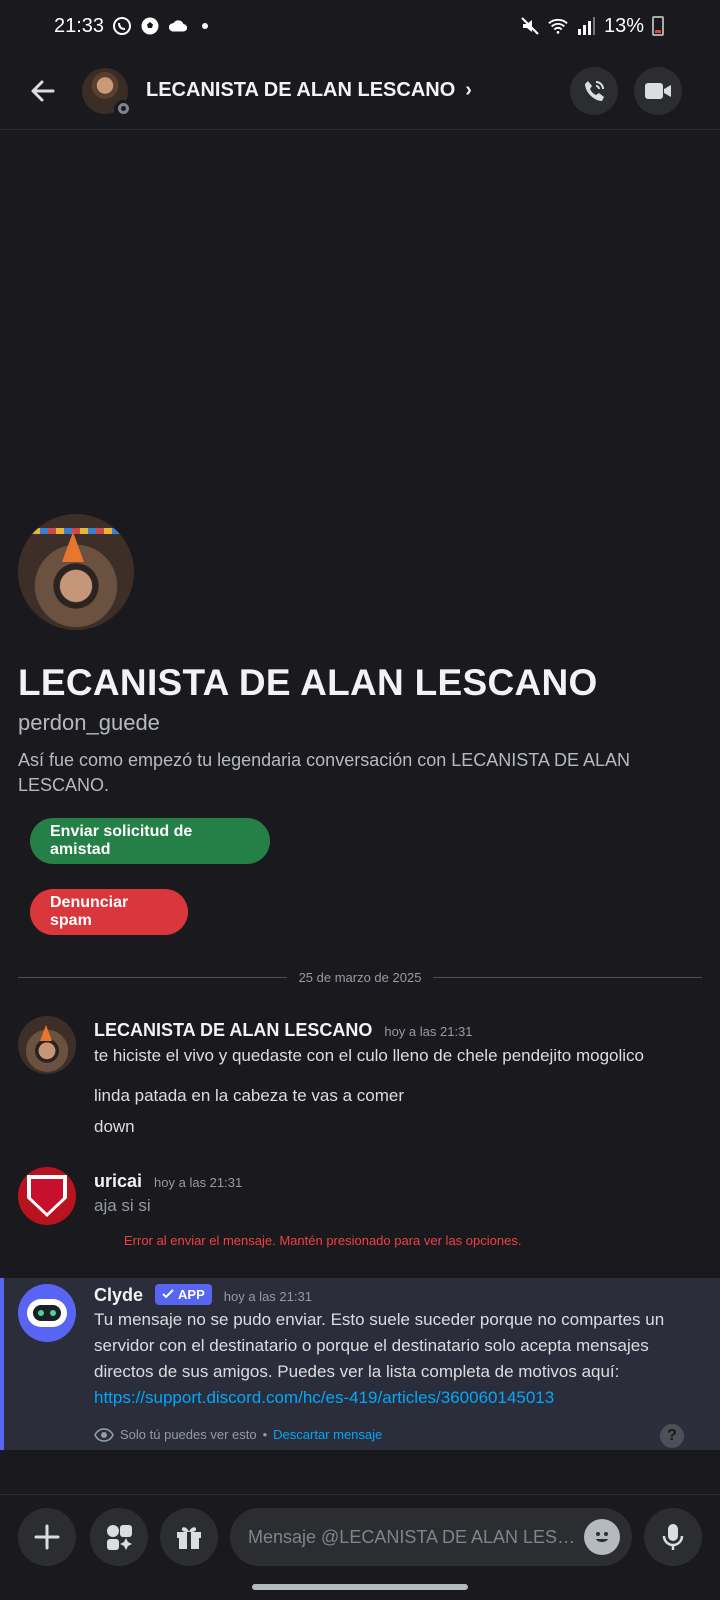  I want to click on conversation-header: LECANISTA DE ALAN LESCANO ›, so click(360, 91).